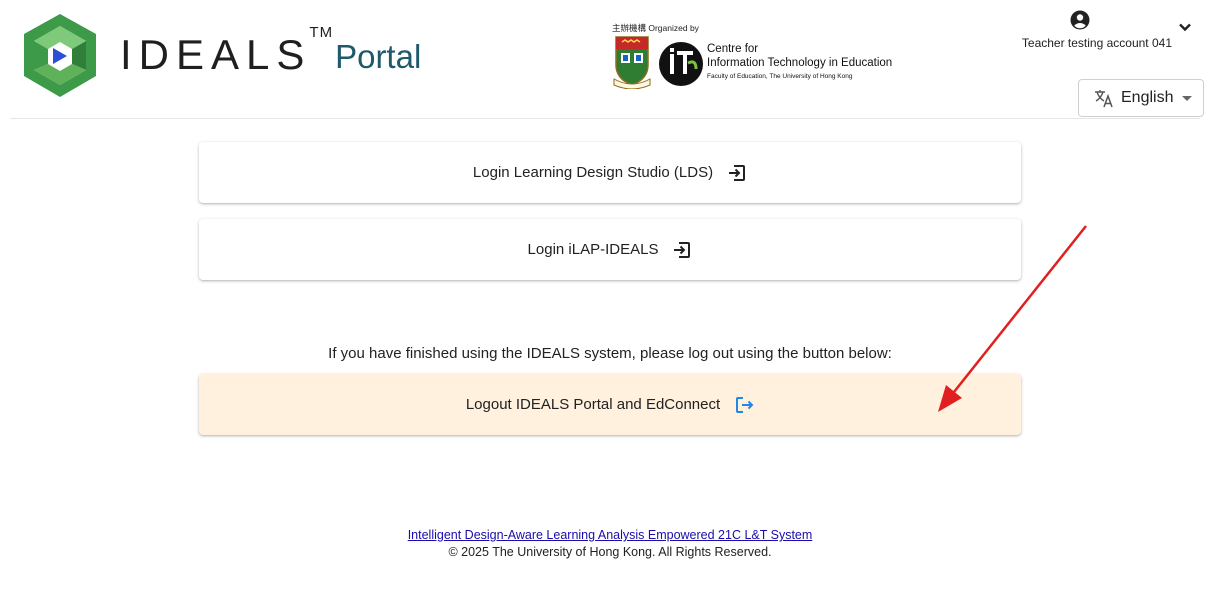 The height and width of the screenshot is (602, 1210). Describe the element at coordinates (60, 55) in the screenshot. I see `ideals-logo-icon` at that location.